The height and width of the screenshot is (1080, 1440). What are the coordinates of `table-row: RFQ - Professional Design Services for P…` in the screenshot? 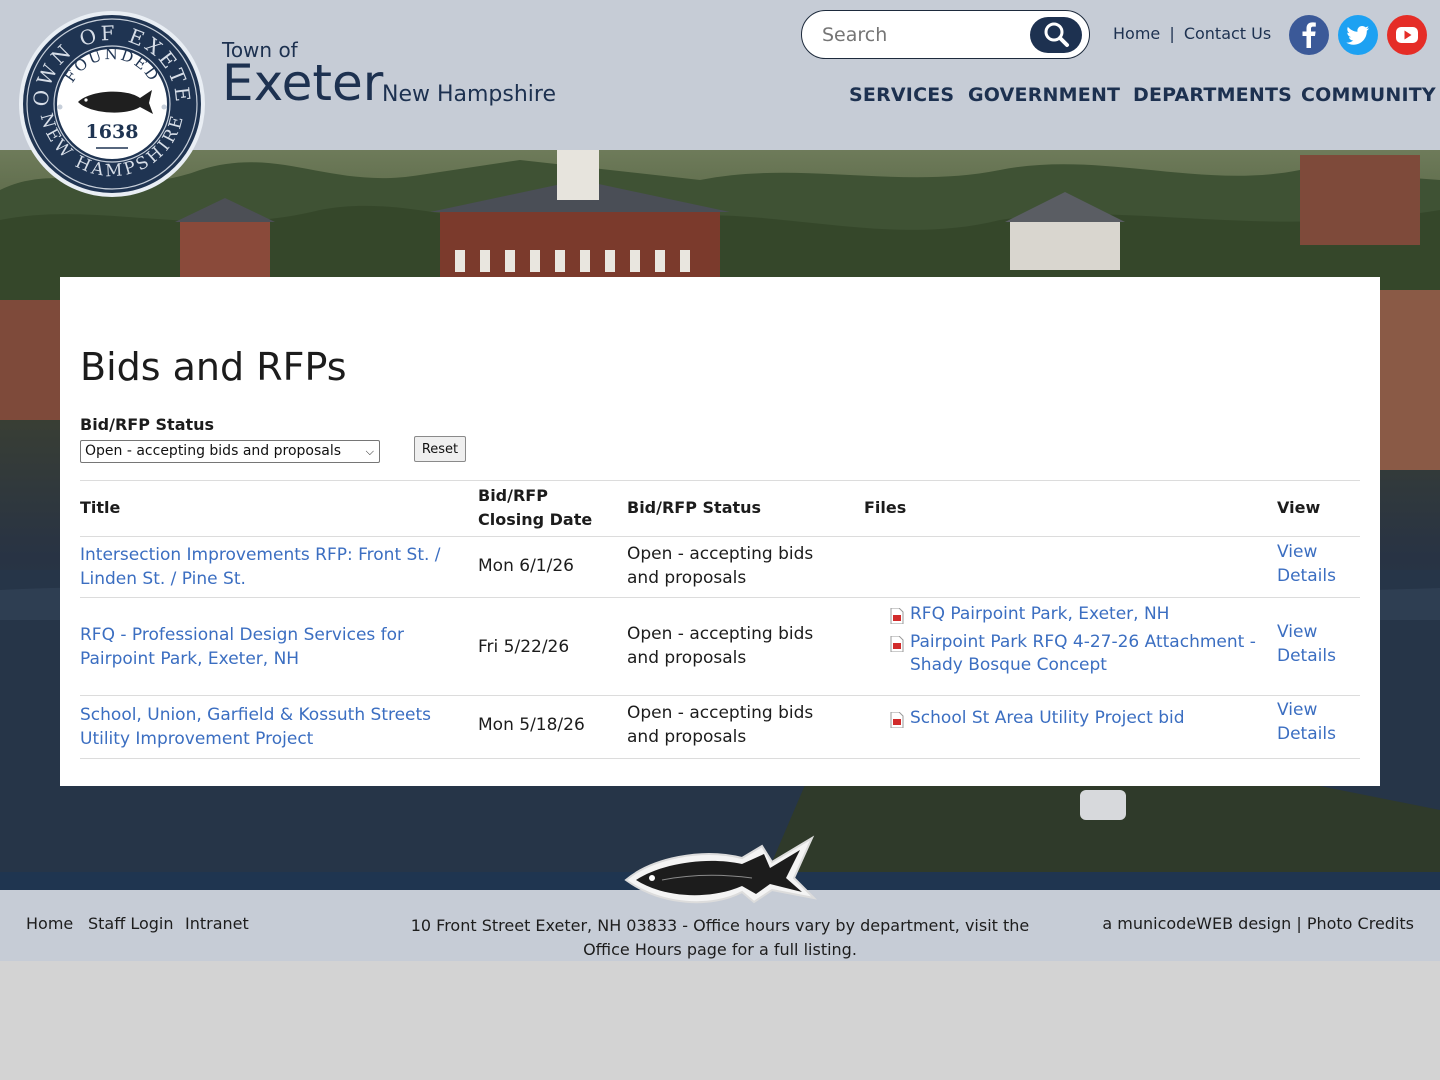 It's located at (720, 647).